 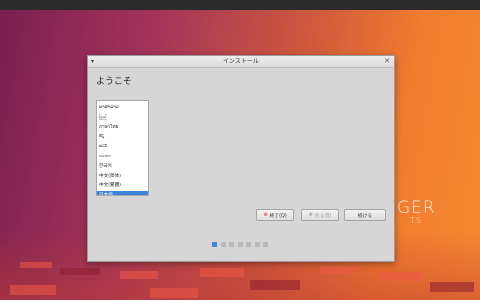 I want to click on quit-button: ⊗ 終了(Q), so click(x=275, y=215).